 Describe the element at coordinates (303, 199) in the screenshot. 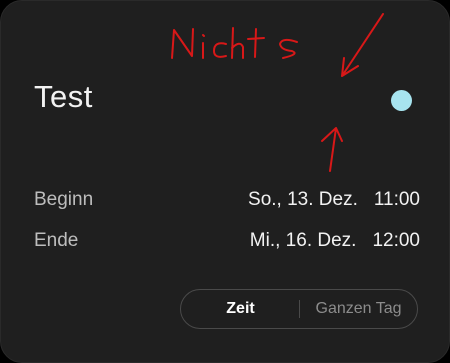

I see `begin-date: So., 13. Dez.` at that location.